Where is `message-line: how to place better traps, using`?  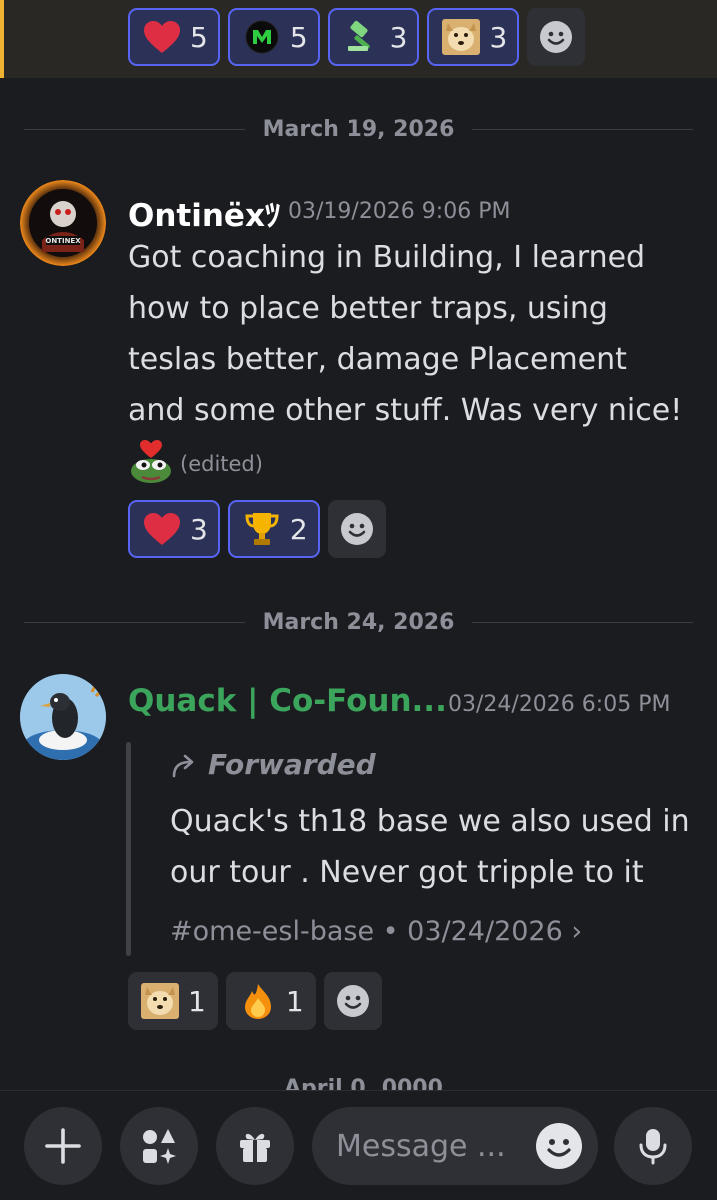
message-line: how to place better traps, using is located at coordinates (368, 308).